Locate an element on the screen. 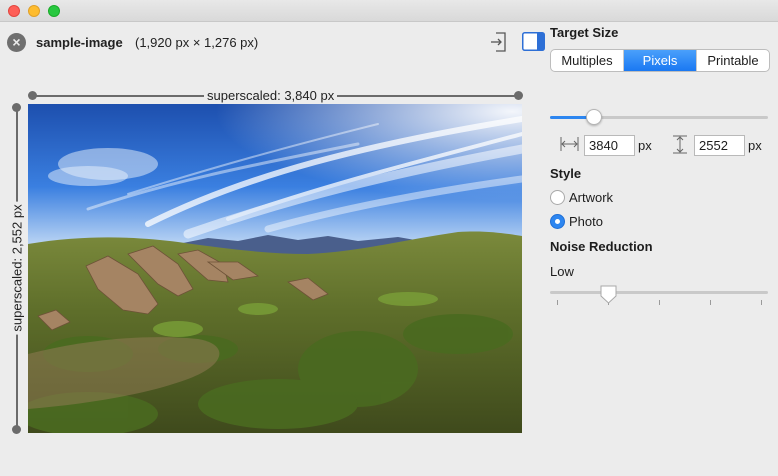 This screenshot has height=476, width=778. noise-slider-track is located at coordinates (659, 292).